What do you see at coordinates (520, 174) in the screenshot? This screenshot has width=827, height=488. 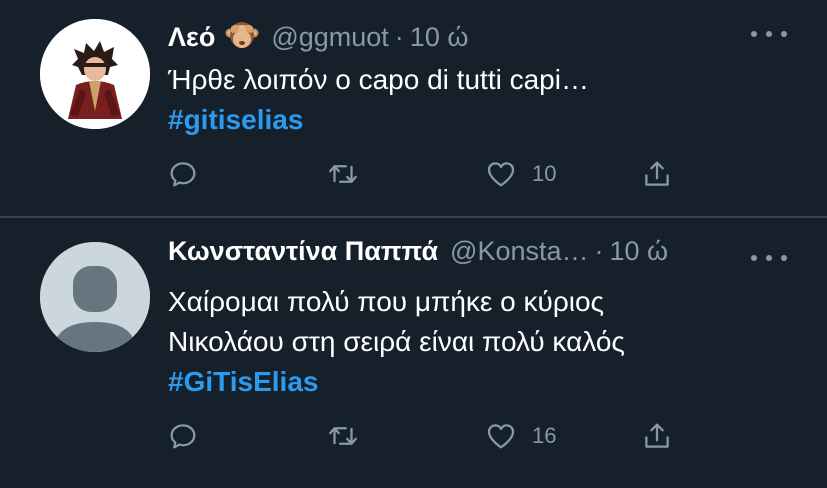 I see `like-button: 10` at bounding box center [520, 174].